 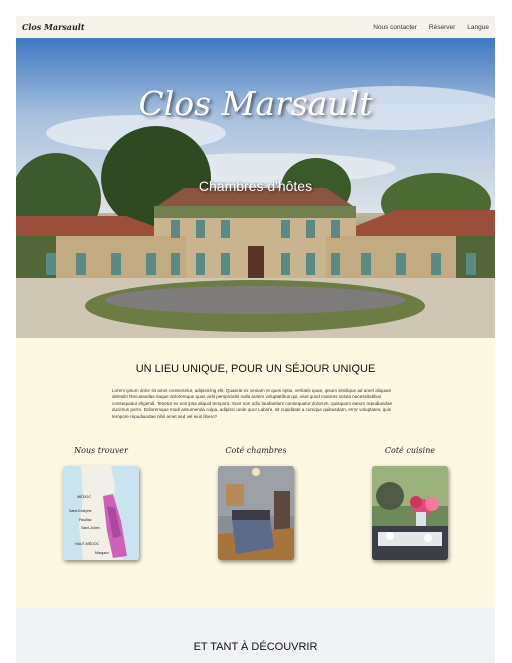 What do you see at coordinates (256, 450) in the screenshot?
I see `card-label-rooms: Coté chambres` at bounding box center [256, 450].